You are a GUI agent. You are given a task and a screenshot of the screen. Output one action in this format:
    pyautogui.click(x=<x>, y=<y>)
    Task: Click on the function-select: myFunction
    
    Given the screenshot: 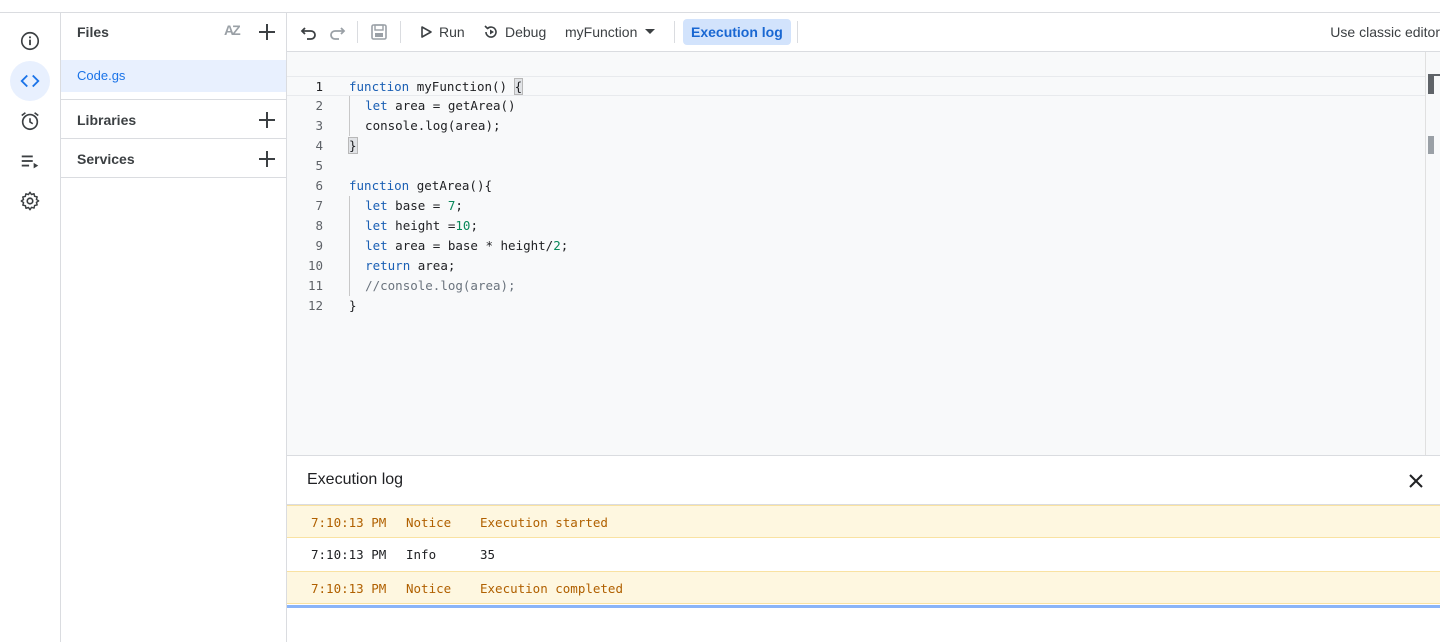 What is the action you would take?
    pyautogui.click(x=611, y=32)
    